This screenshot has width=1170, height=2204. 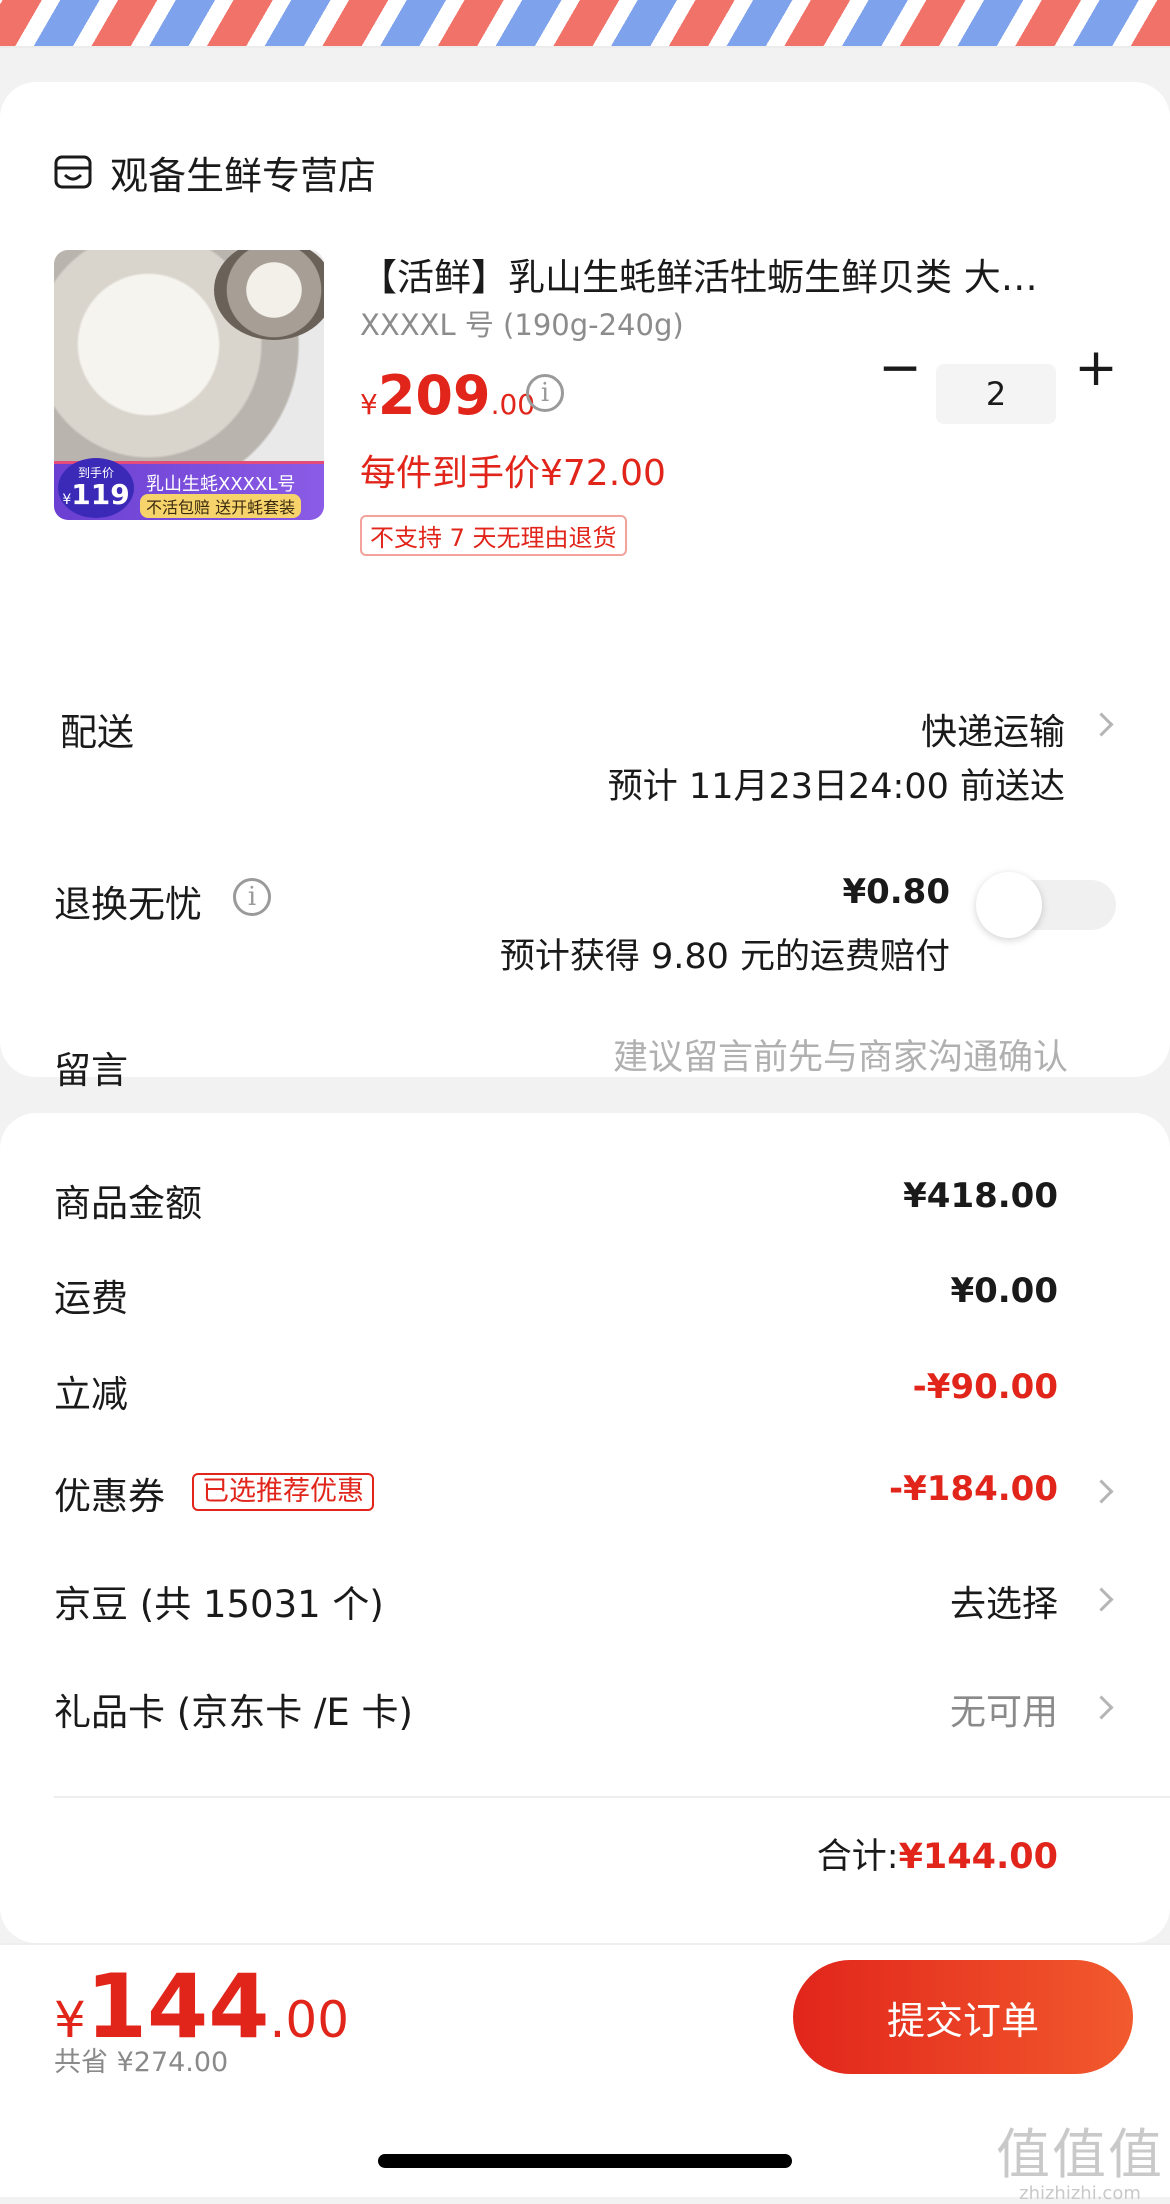 I want to click on shop-name: 观备生鲜专营店, so click(x=243, y=175).